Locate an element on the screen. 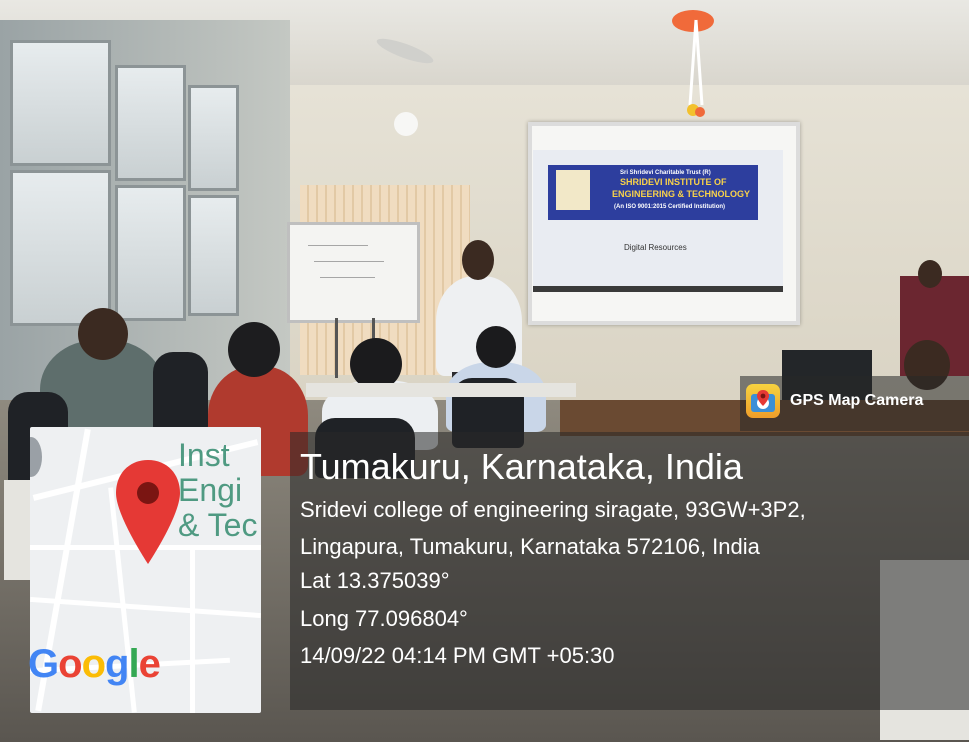 This screenshot has height=742, width=969. latitude: Lat 13.375039° is located at coordinates (375, 580).